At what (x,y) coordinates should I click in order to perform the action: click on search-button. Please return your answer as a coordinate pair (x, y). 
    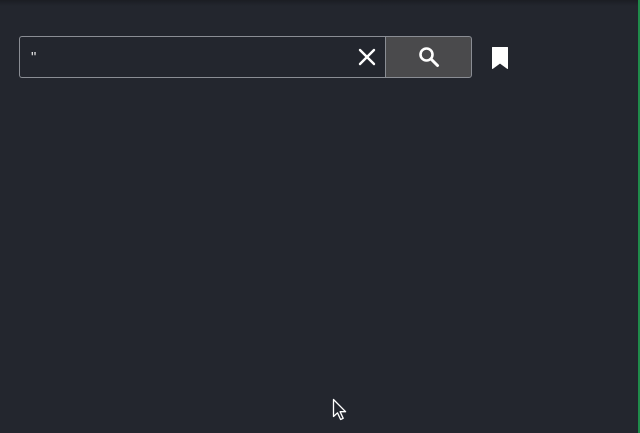
    Looking at the image, I should click on (428, 57).